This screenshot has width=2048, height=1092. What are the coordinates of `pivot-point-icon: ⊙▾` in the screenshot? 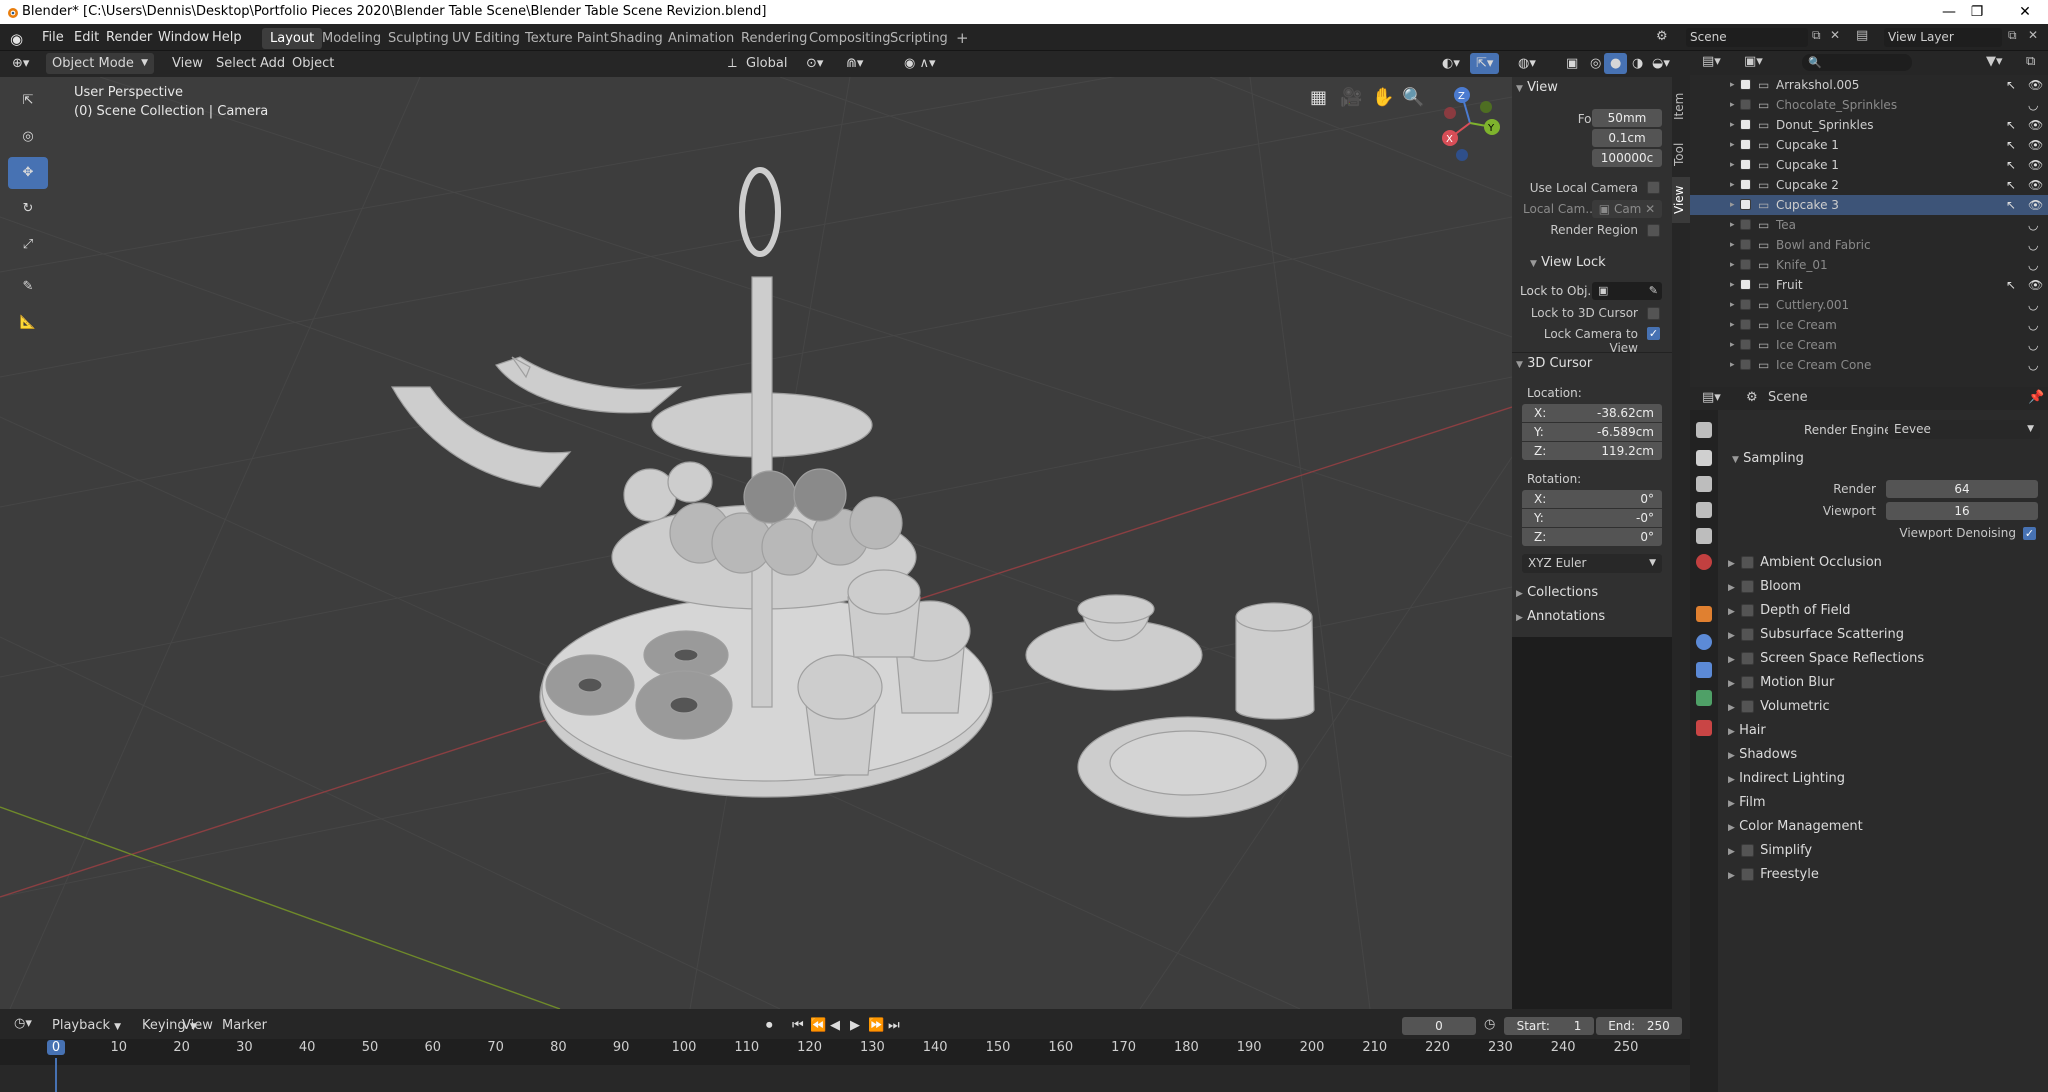 It's located at (814, 63).